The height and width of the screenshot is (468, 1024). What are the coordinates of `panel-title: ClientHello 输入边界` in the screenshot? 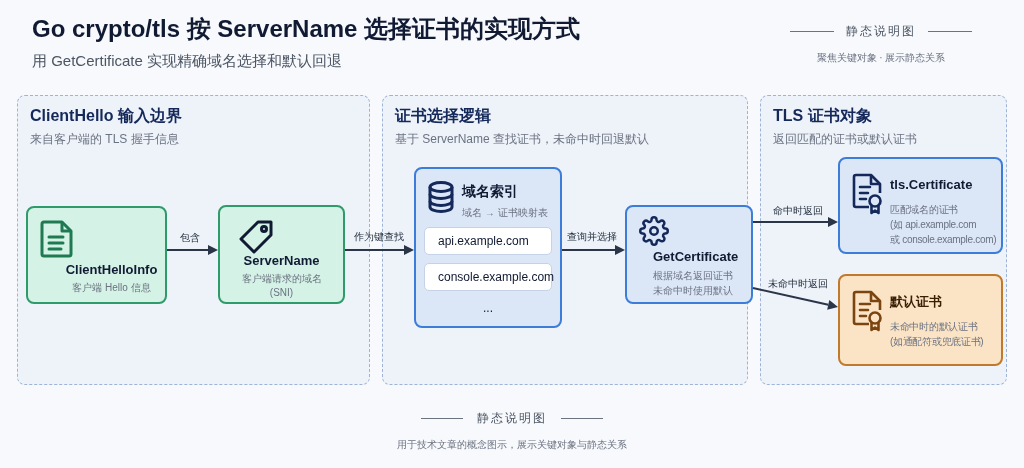 It's located at (106, 116).